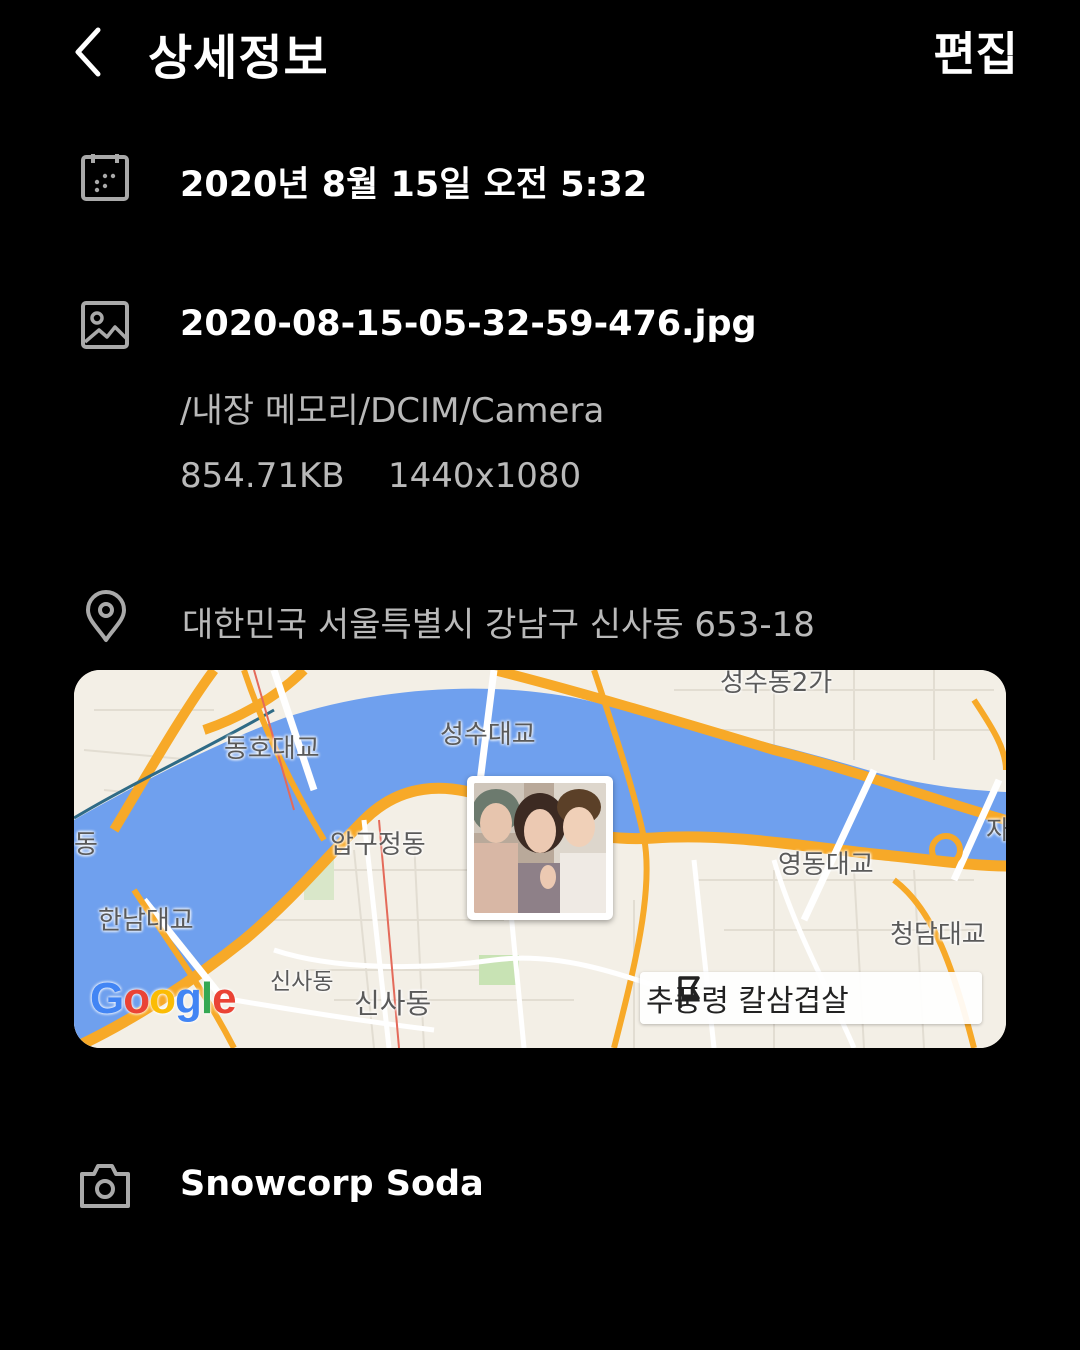 The image size is (1080, 1350). I want to click on image-icon, so click(106, 326).